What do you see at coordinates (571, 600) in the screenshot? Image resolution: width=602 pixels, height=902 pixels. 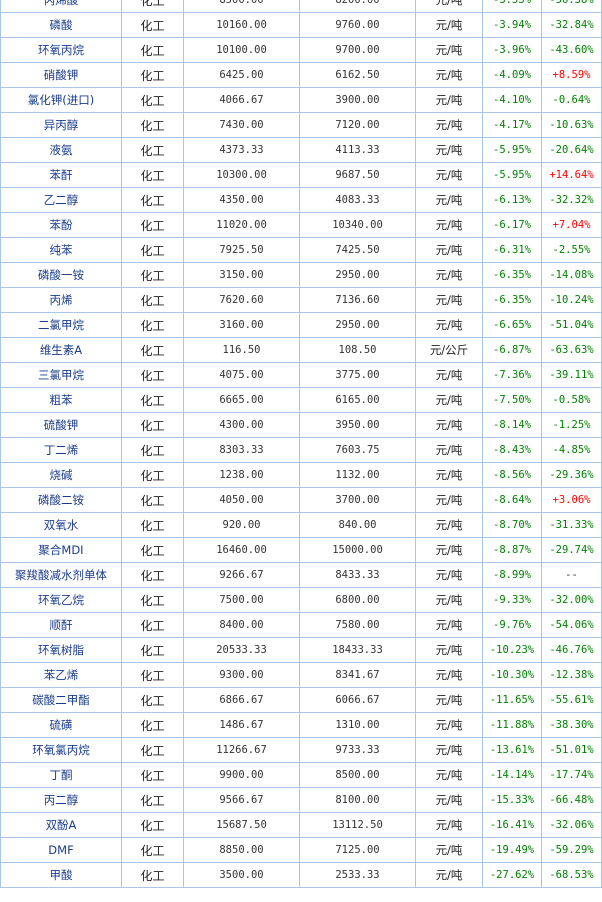 I see `yearly-change-percent-cell: -32.00%` at bounding box center [571, 600].